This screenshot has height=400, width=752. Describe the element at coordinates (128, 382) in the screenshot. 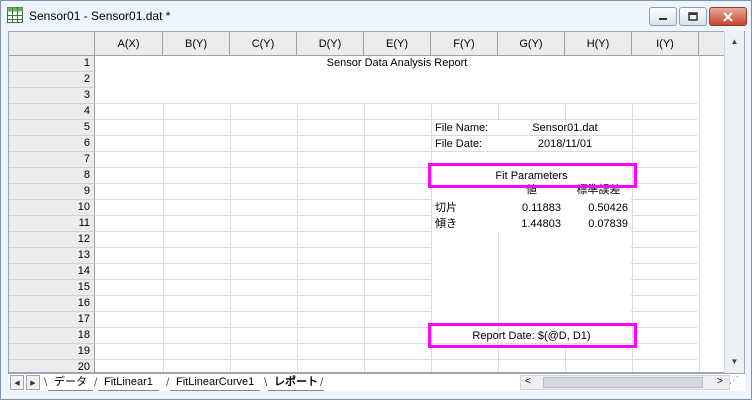

I see `tab-fitlinear1: FitLinear1` at that location.